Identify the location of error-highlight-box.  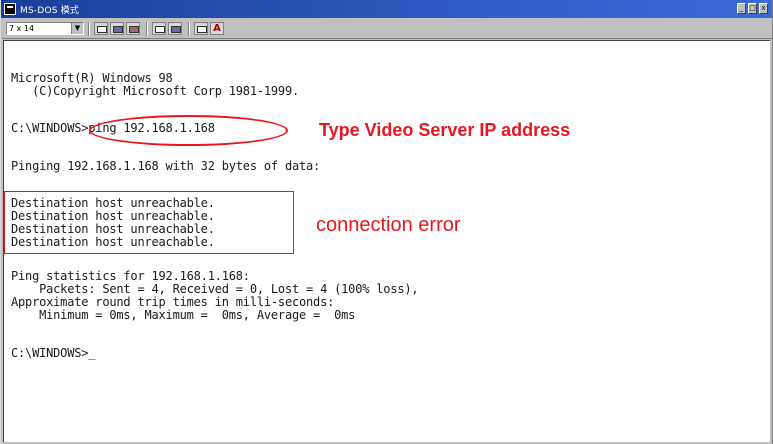
(149, 222).